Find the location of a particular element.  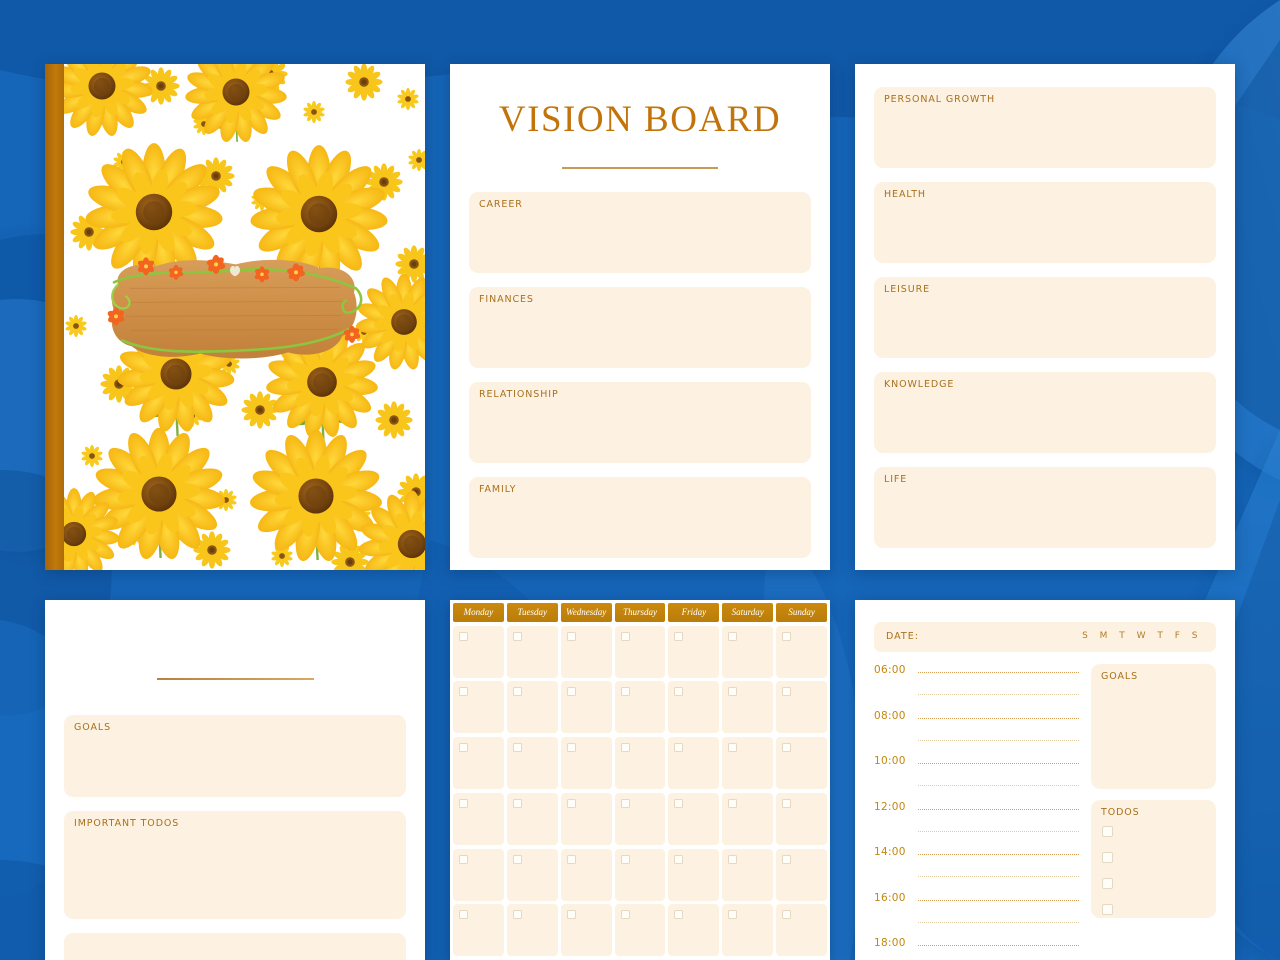

vision-section-family: FAMILY is located at coordinates (640, 517).